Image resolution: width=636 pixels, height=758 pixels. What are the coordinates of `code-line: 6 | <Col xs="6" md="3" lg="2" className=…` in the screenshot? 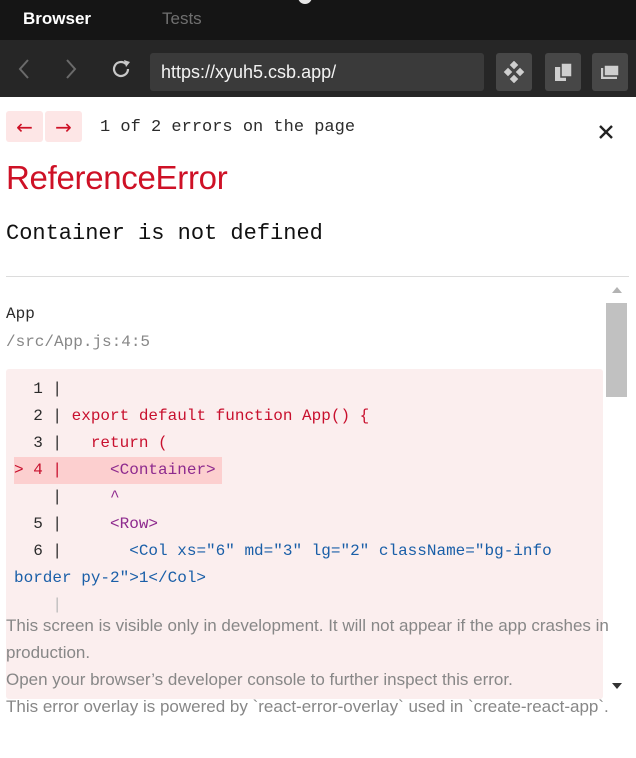 It's located at (283, 551).